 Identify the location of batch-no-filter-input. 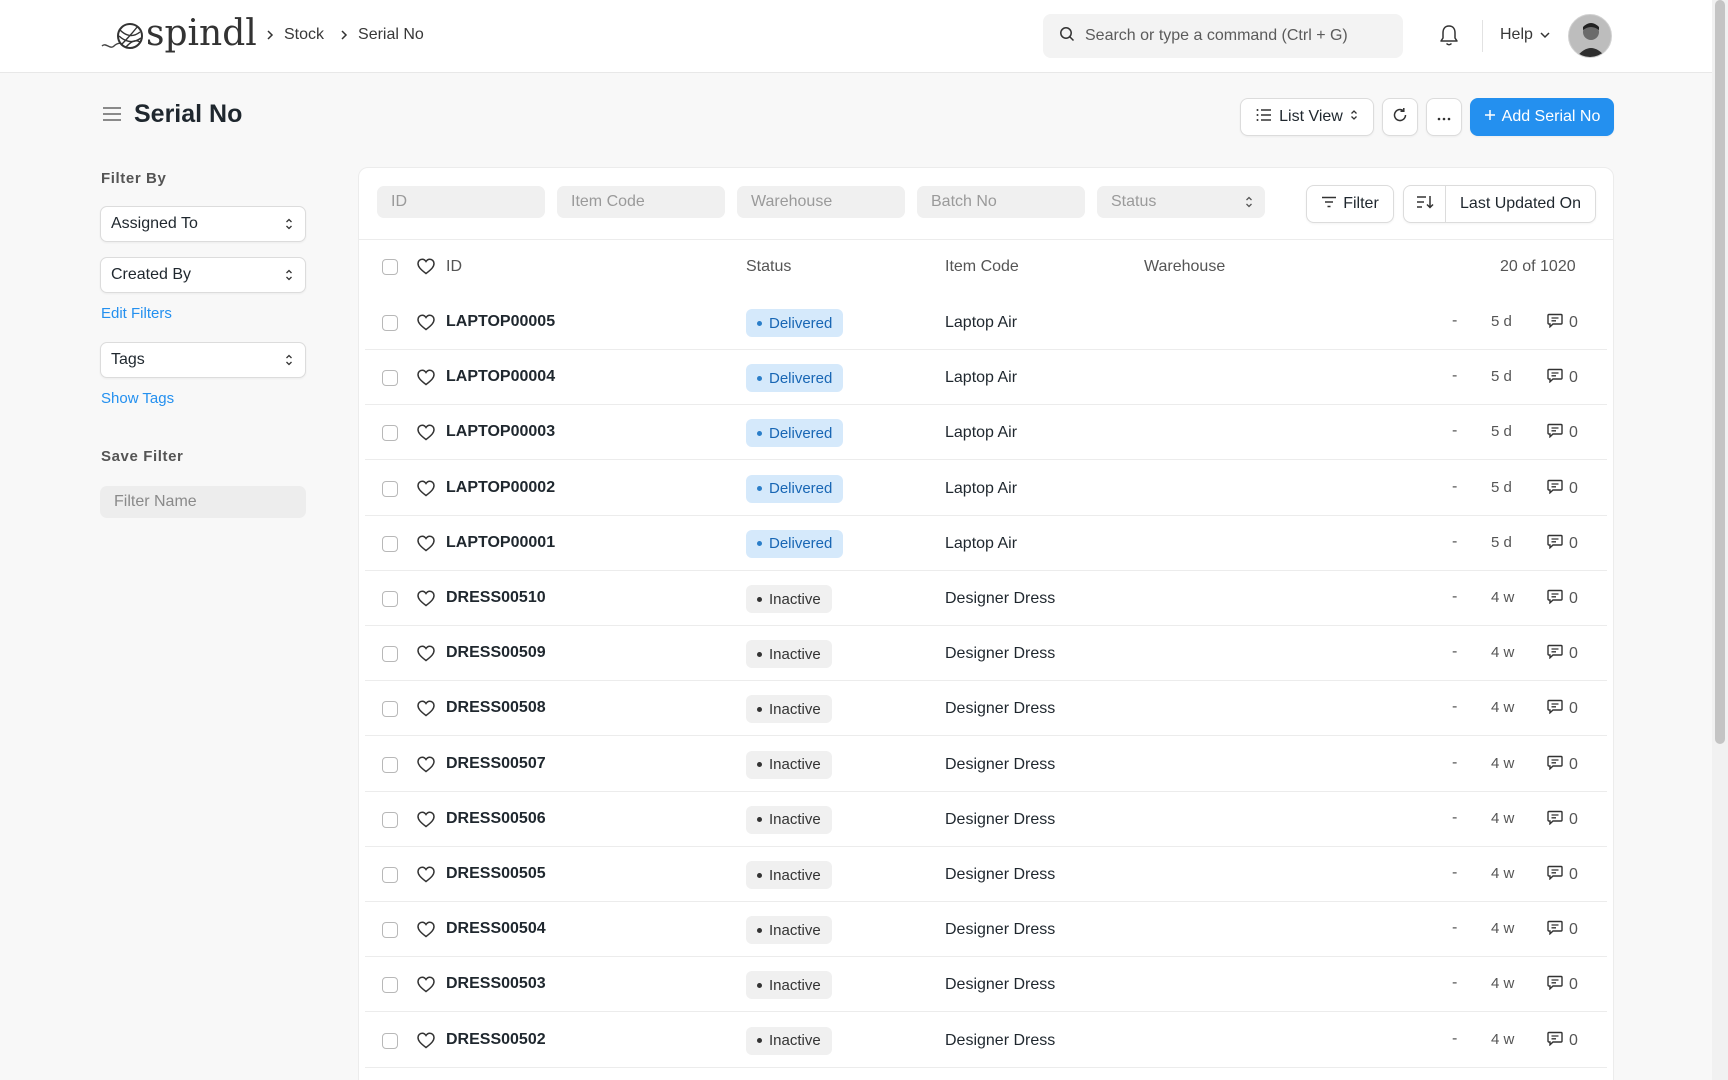
(1001, 202).